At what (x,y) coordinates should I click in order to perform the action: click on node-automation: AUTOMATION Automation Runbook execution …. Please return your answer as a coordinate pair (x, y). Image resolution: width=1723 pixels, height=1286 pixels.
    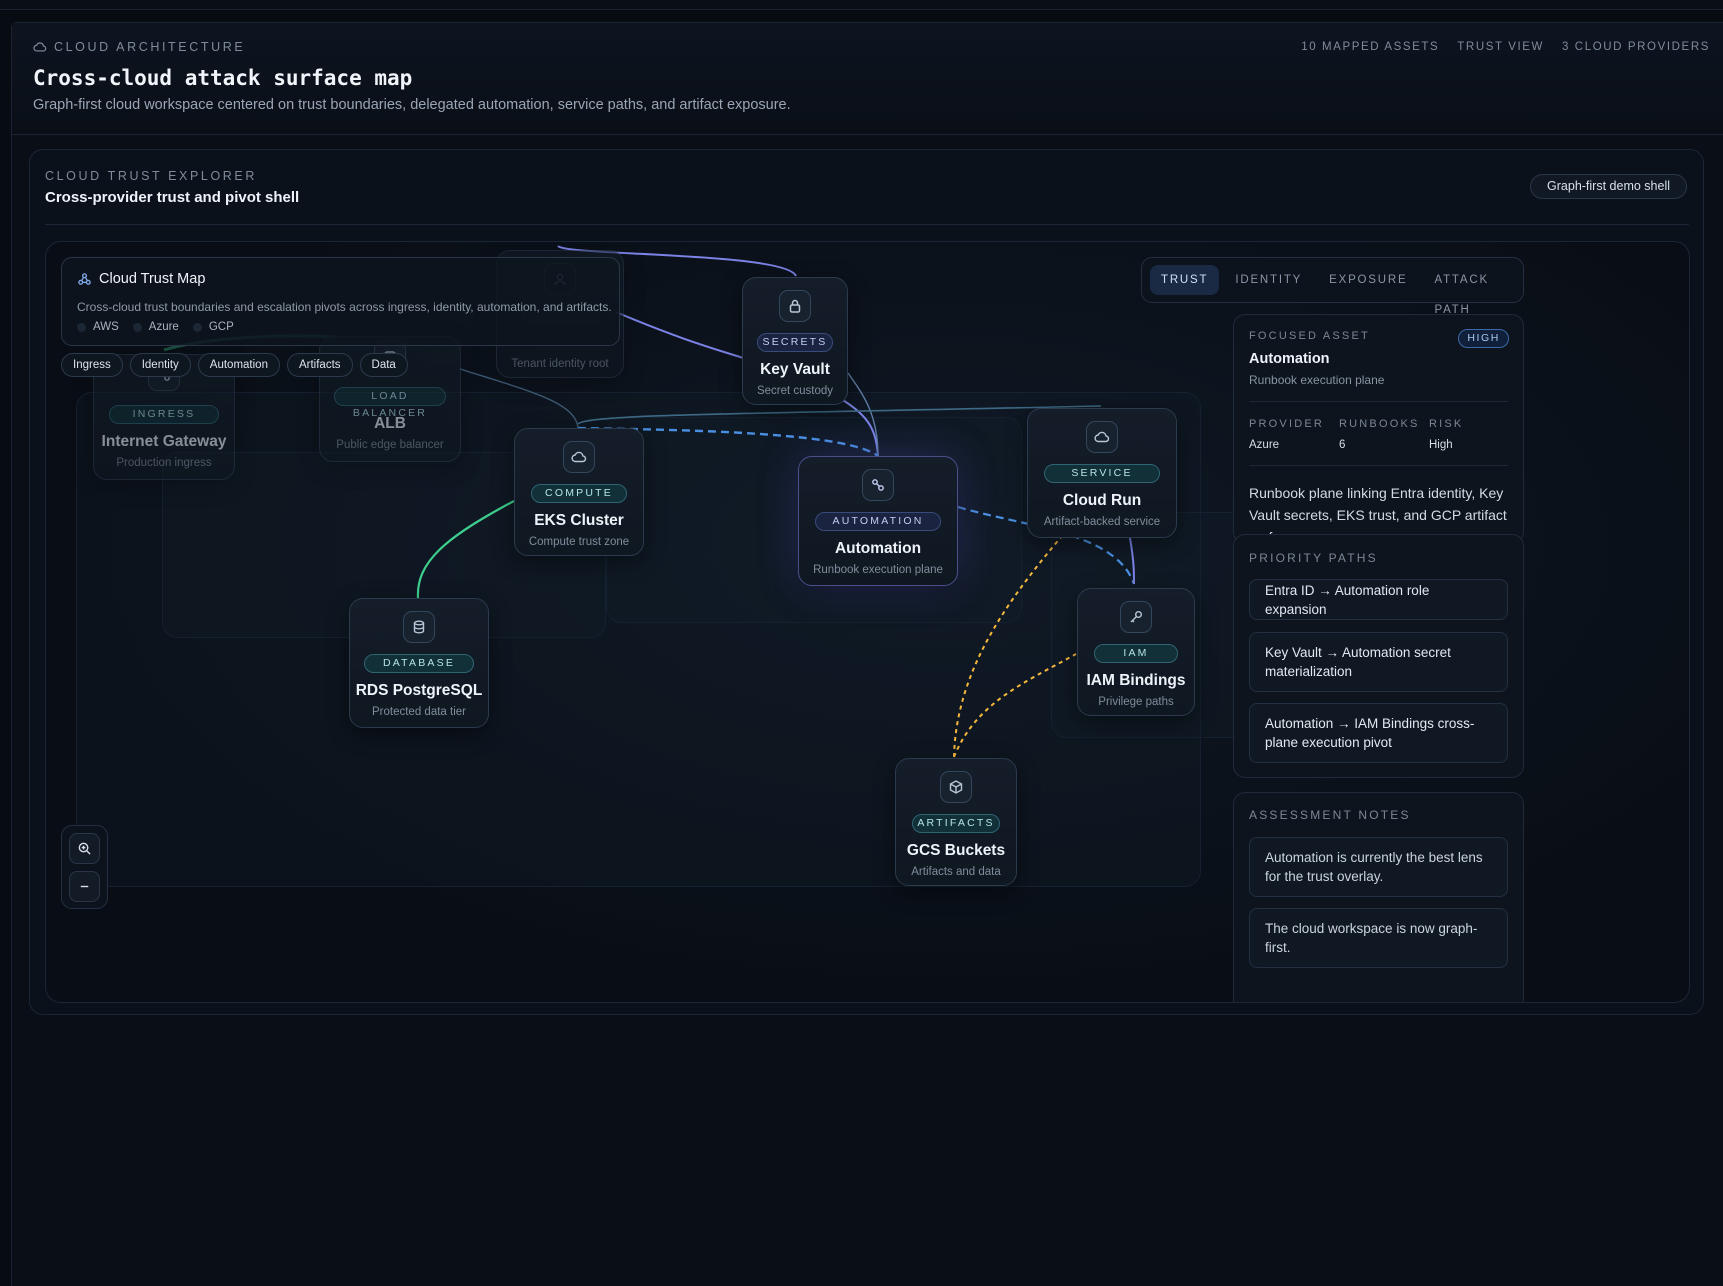
    Looking at the image, I should click on (878, 521).